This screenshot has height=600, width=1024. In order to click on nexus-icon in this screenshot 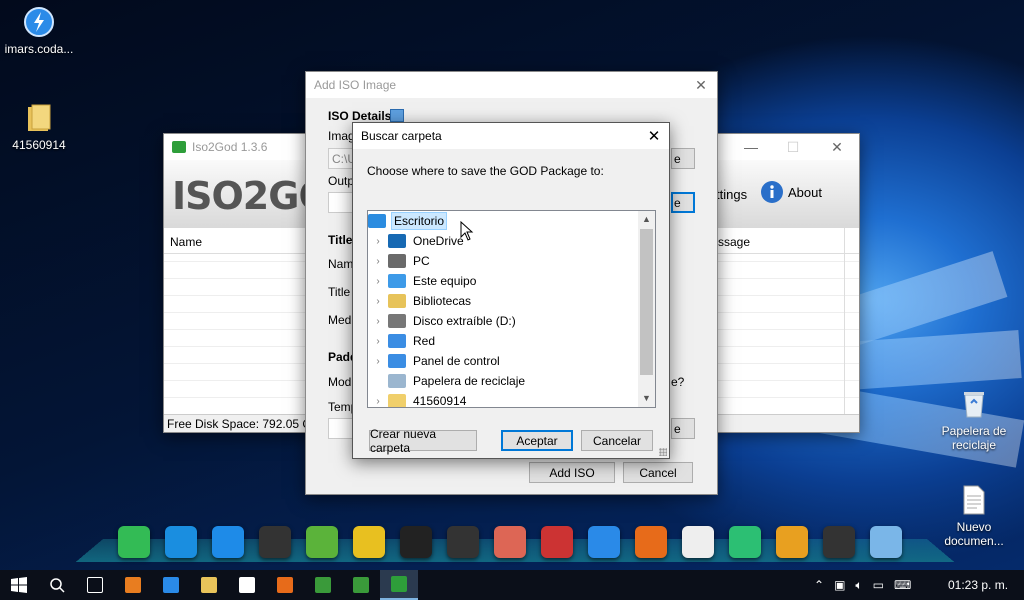, I will do `click(133, 542)`.